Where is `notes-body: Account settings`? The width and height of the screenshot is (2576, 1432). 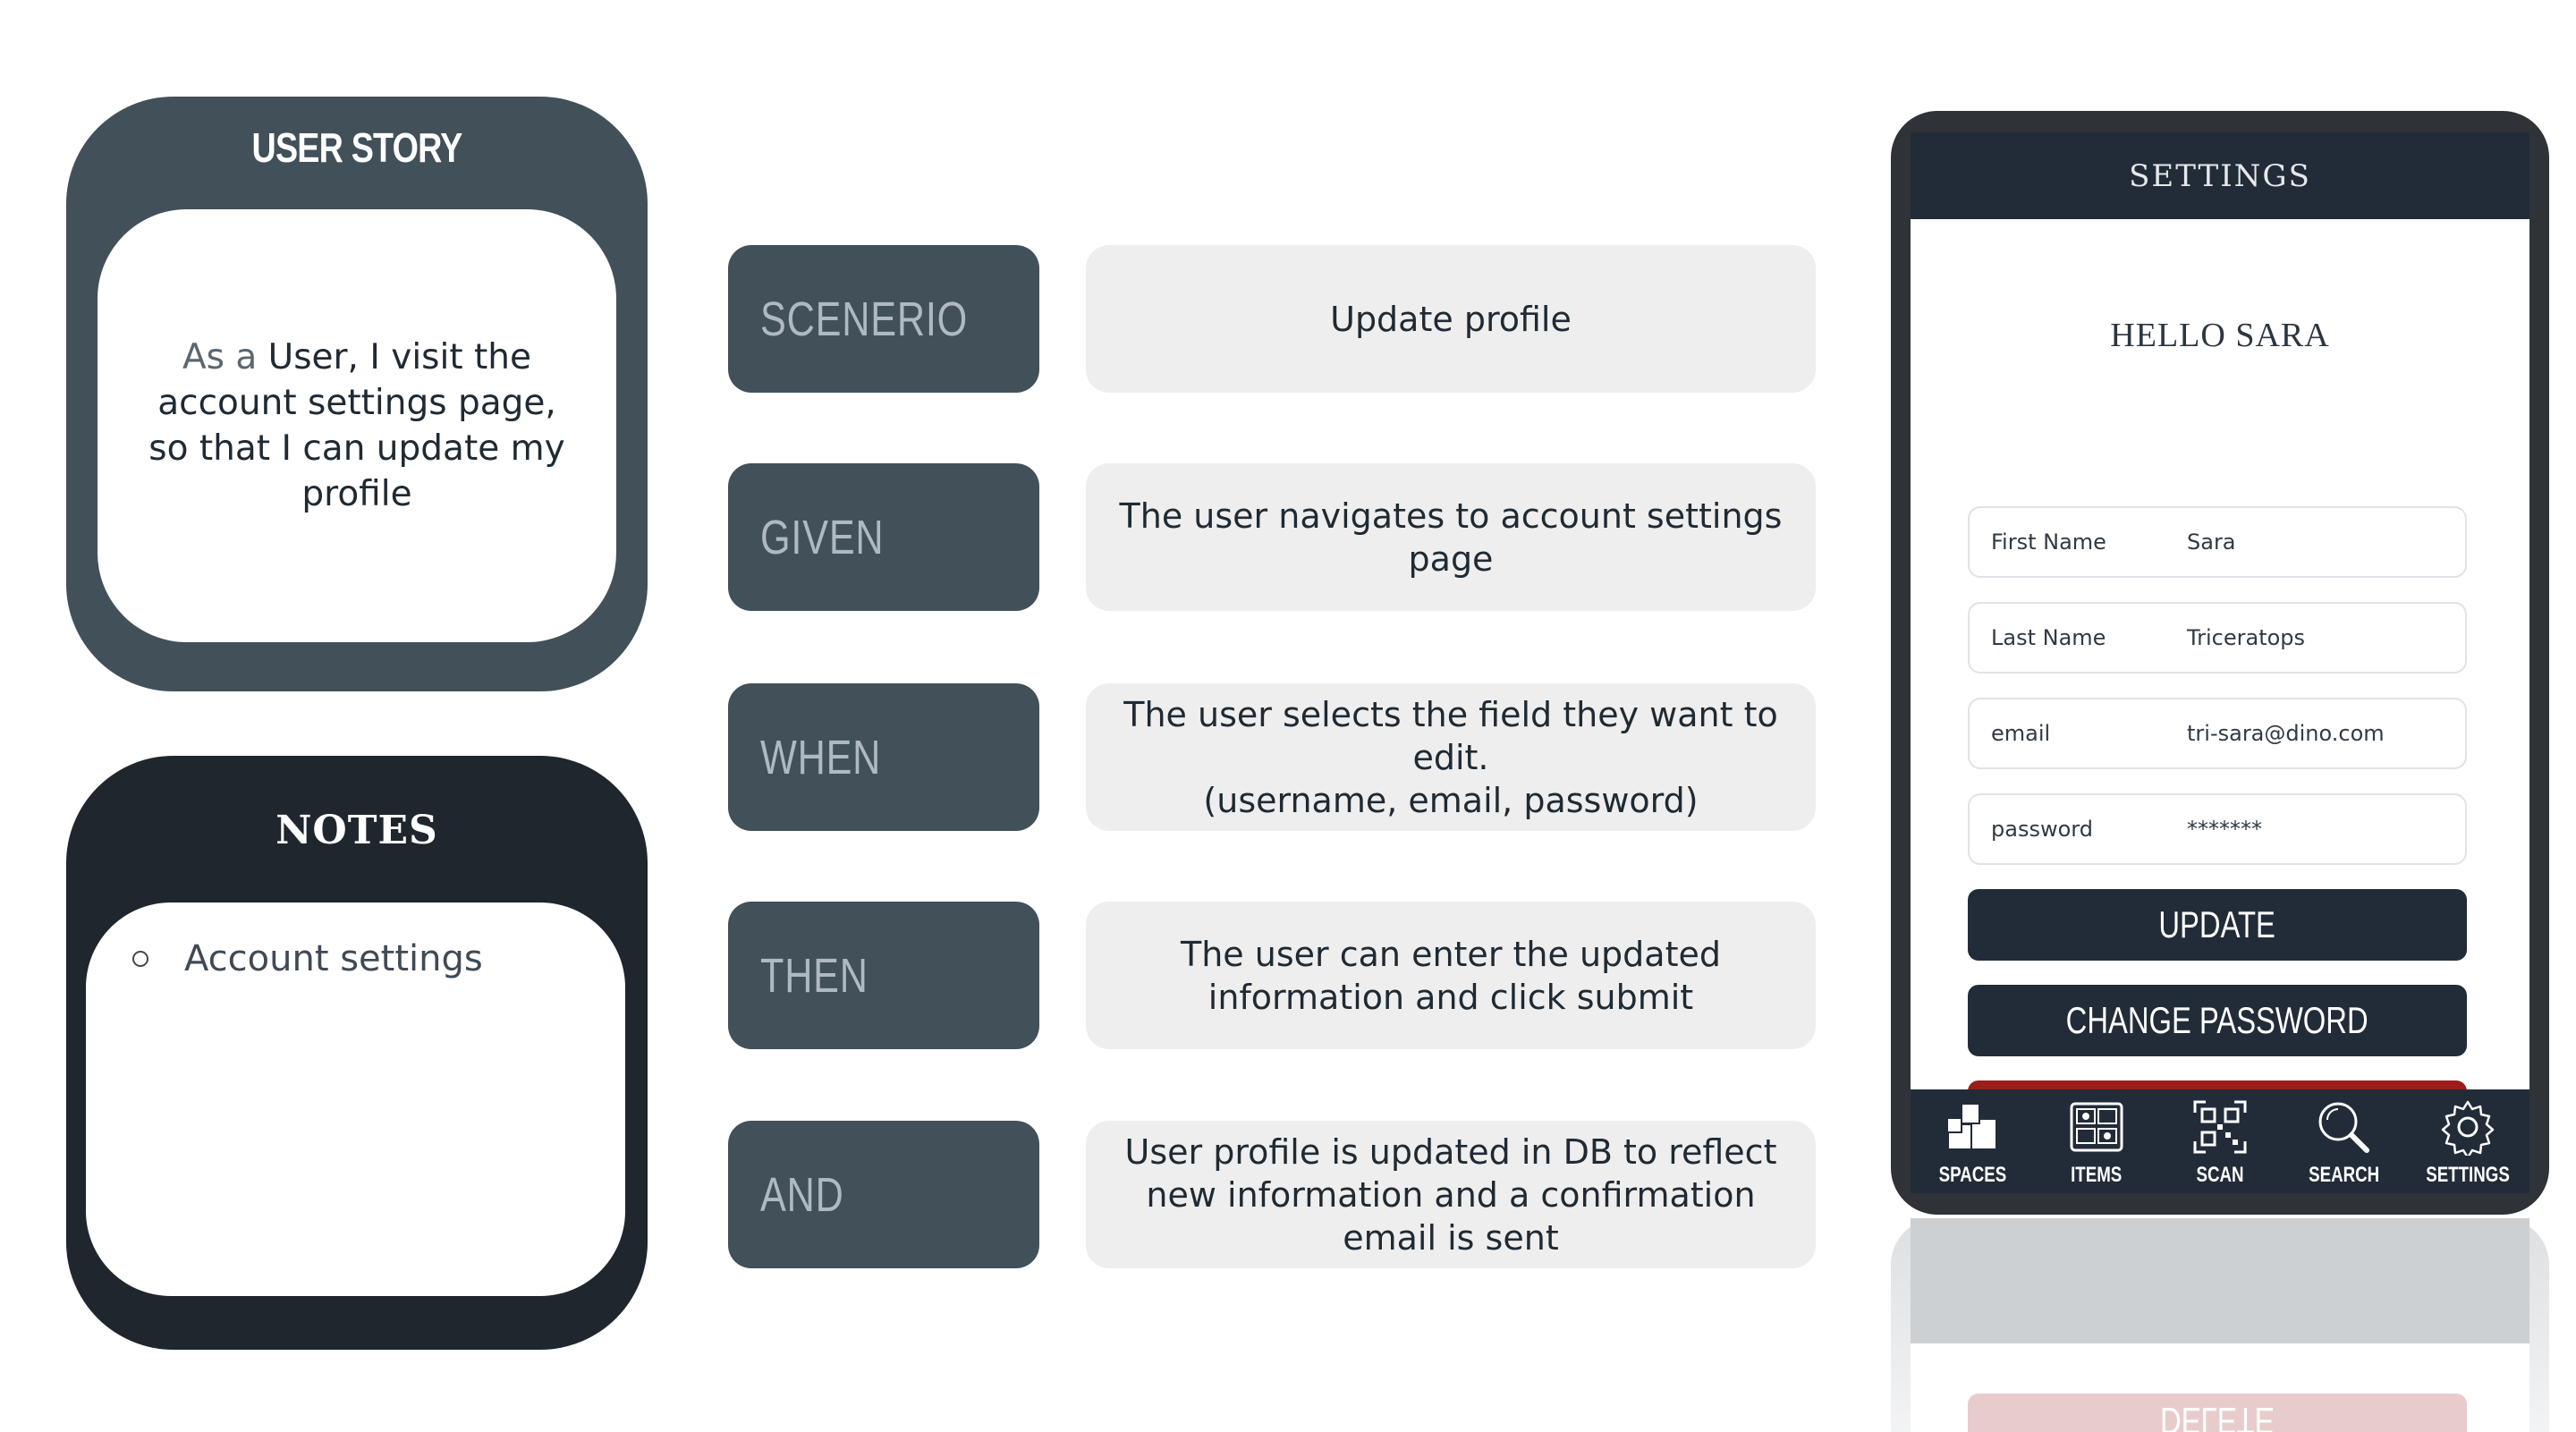
notes-body: Account settings is located at coordinates (355, 1099).